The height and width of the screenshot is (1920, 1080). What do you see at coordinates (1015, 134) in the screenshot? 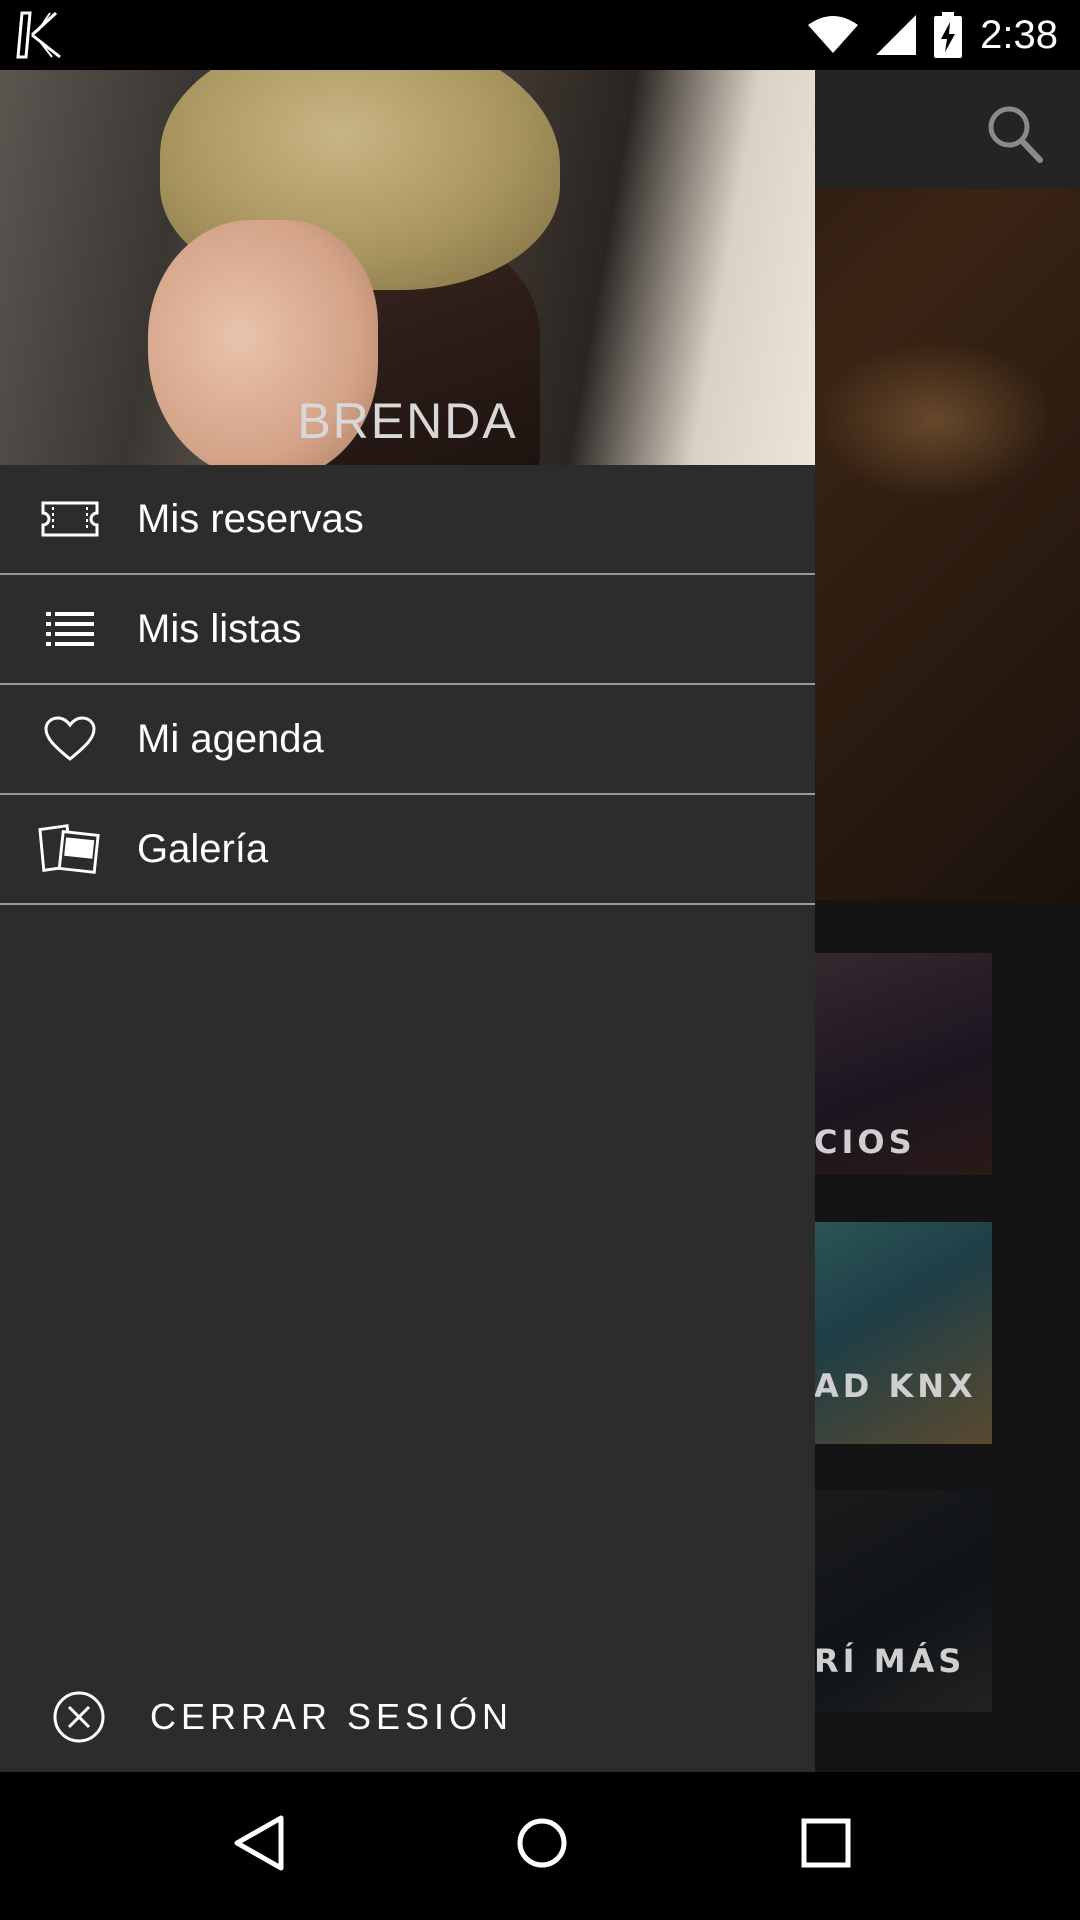
I see `search-icon` at bounding box center [1015, 134].